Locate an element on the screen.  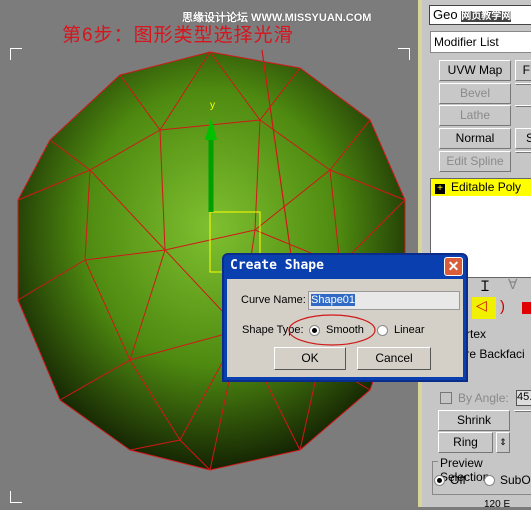
dialog-title: Create Shape is located at coordinates (277, 265).